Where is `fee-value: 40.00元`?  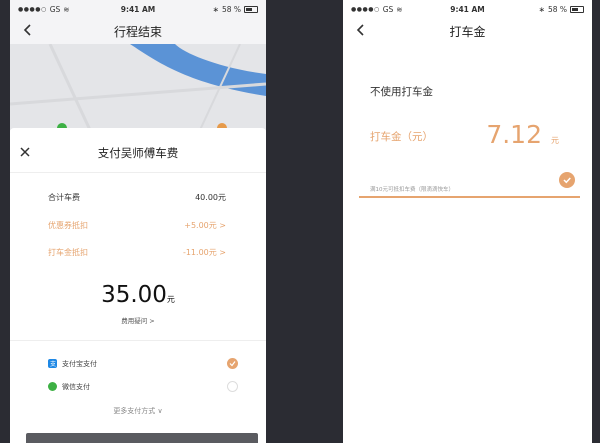 fee-value: 40.00元 is located at coordinates (210, 197).